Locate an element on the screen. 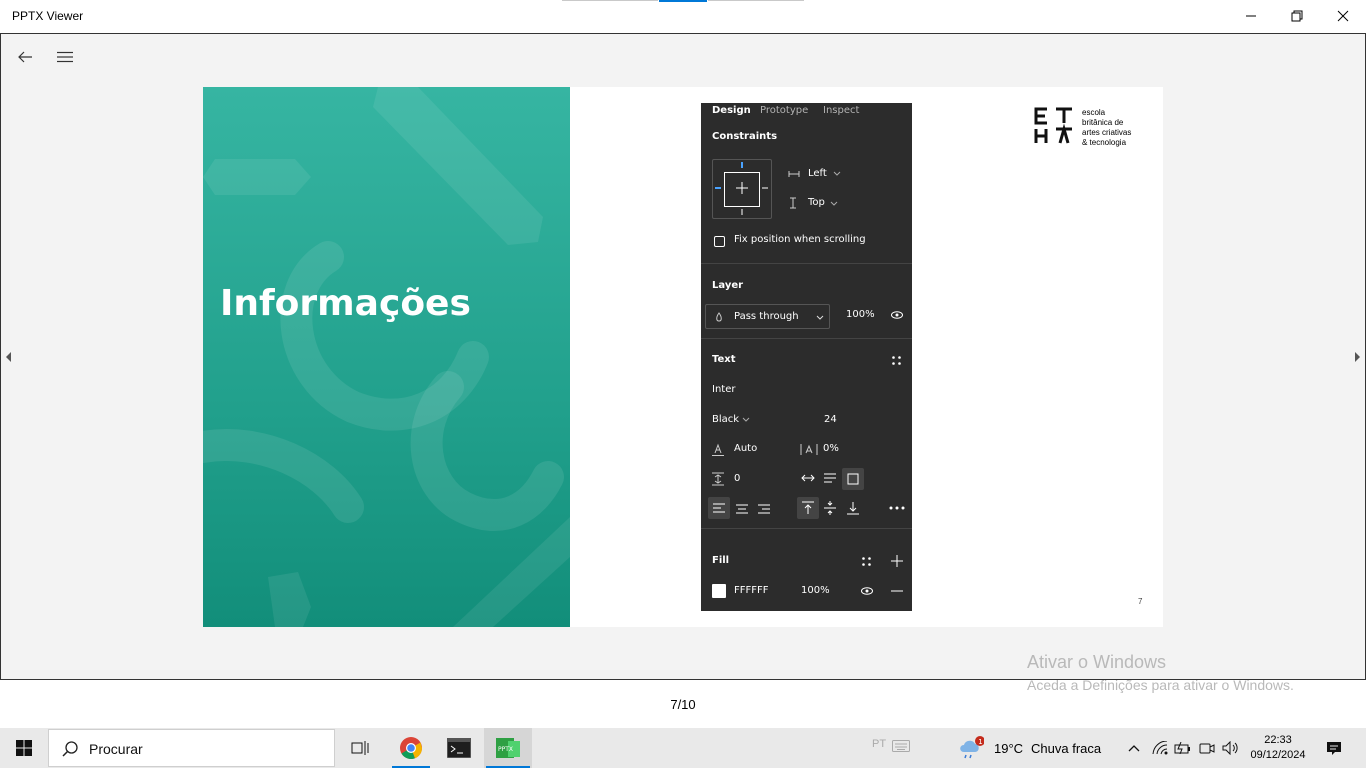  fill-swatch is located at coordinates (719, 591).